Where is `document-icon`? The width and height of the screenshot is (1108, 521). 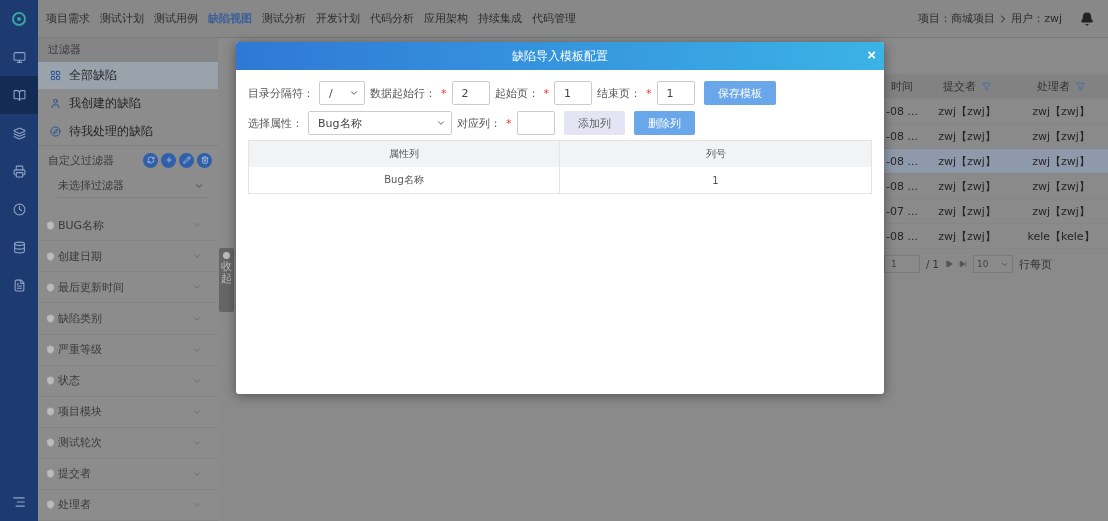 document-icon is located at coordinates (19, 285).